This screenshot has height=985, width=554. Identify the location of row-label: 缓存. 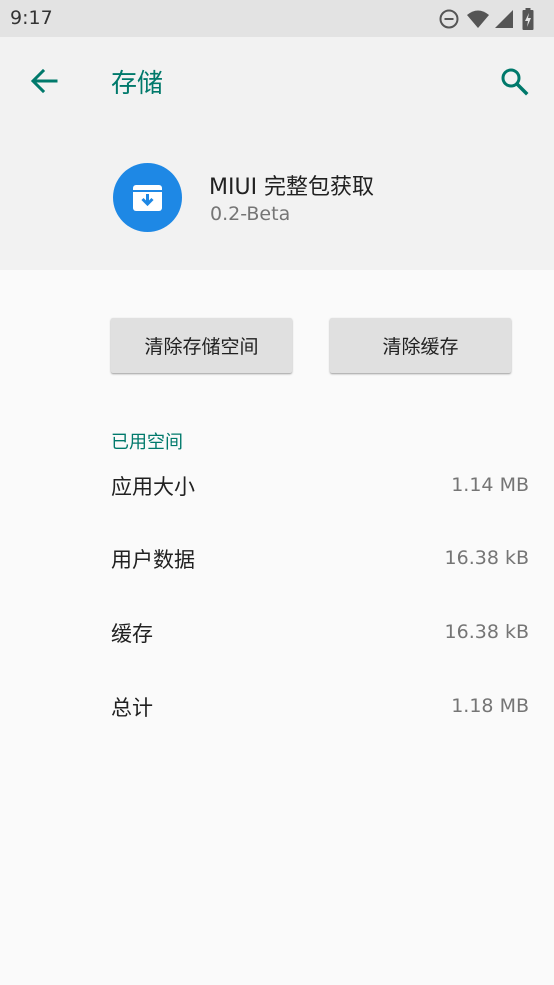
(132, 634).